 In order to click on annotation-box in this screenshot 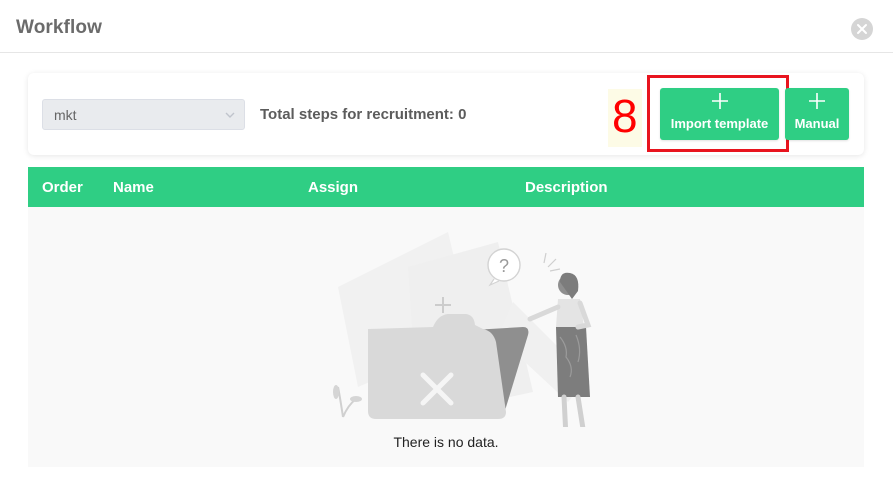, I will do `click(718, 113)`.